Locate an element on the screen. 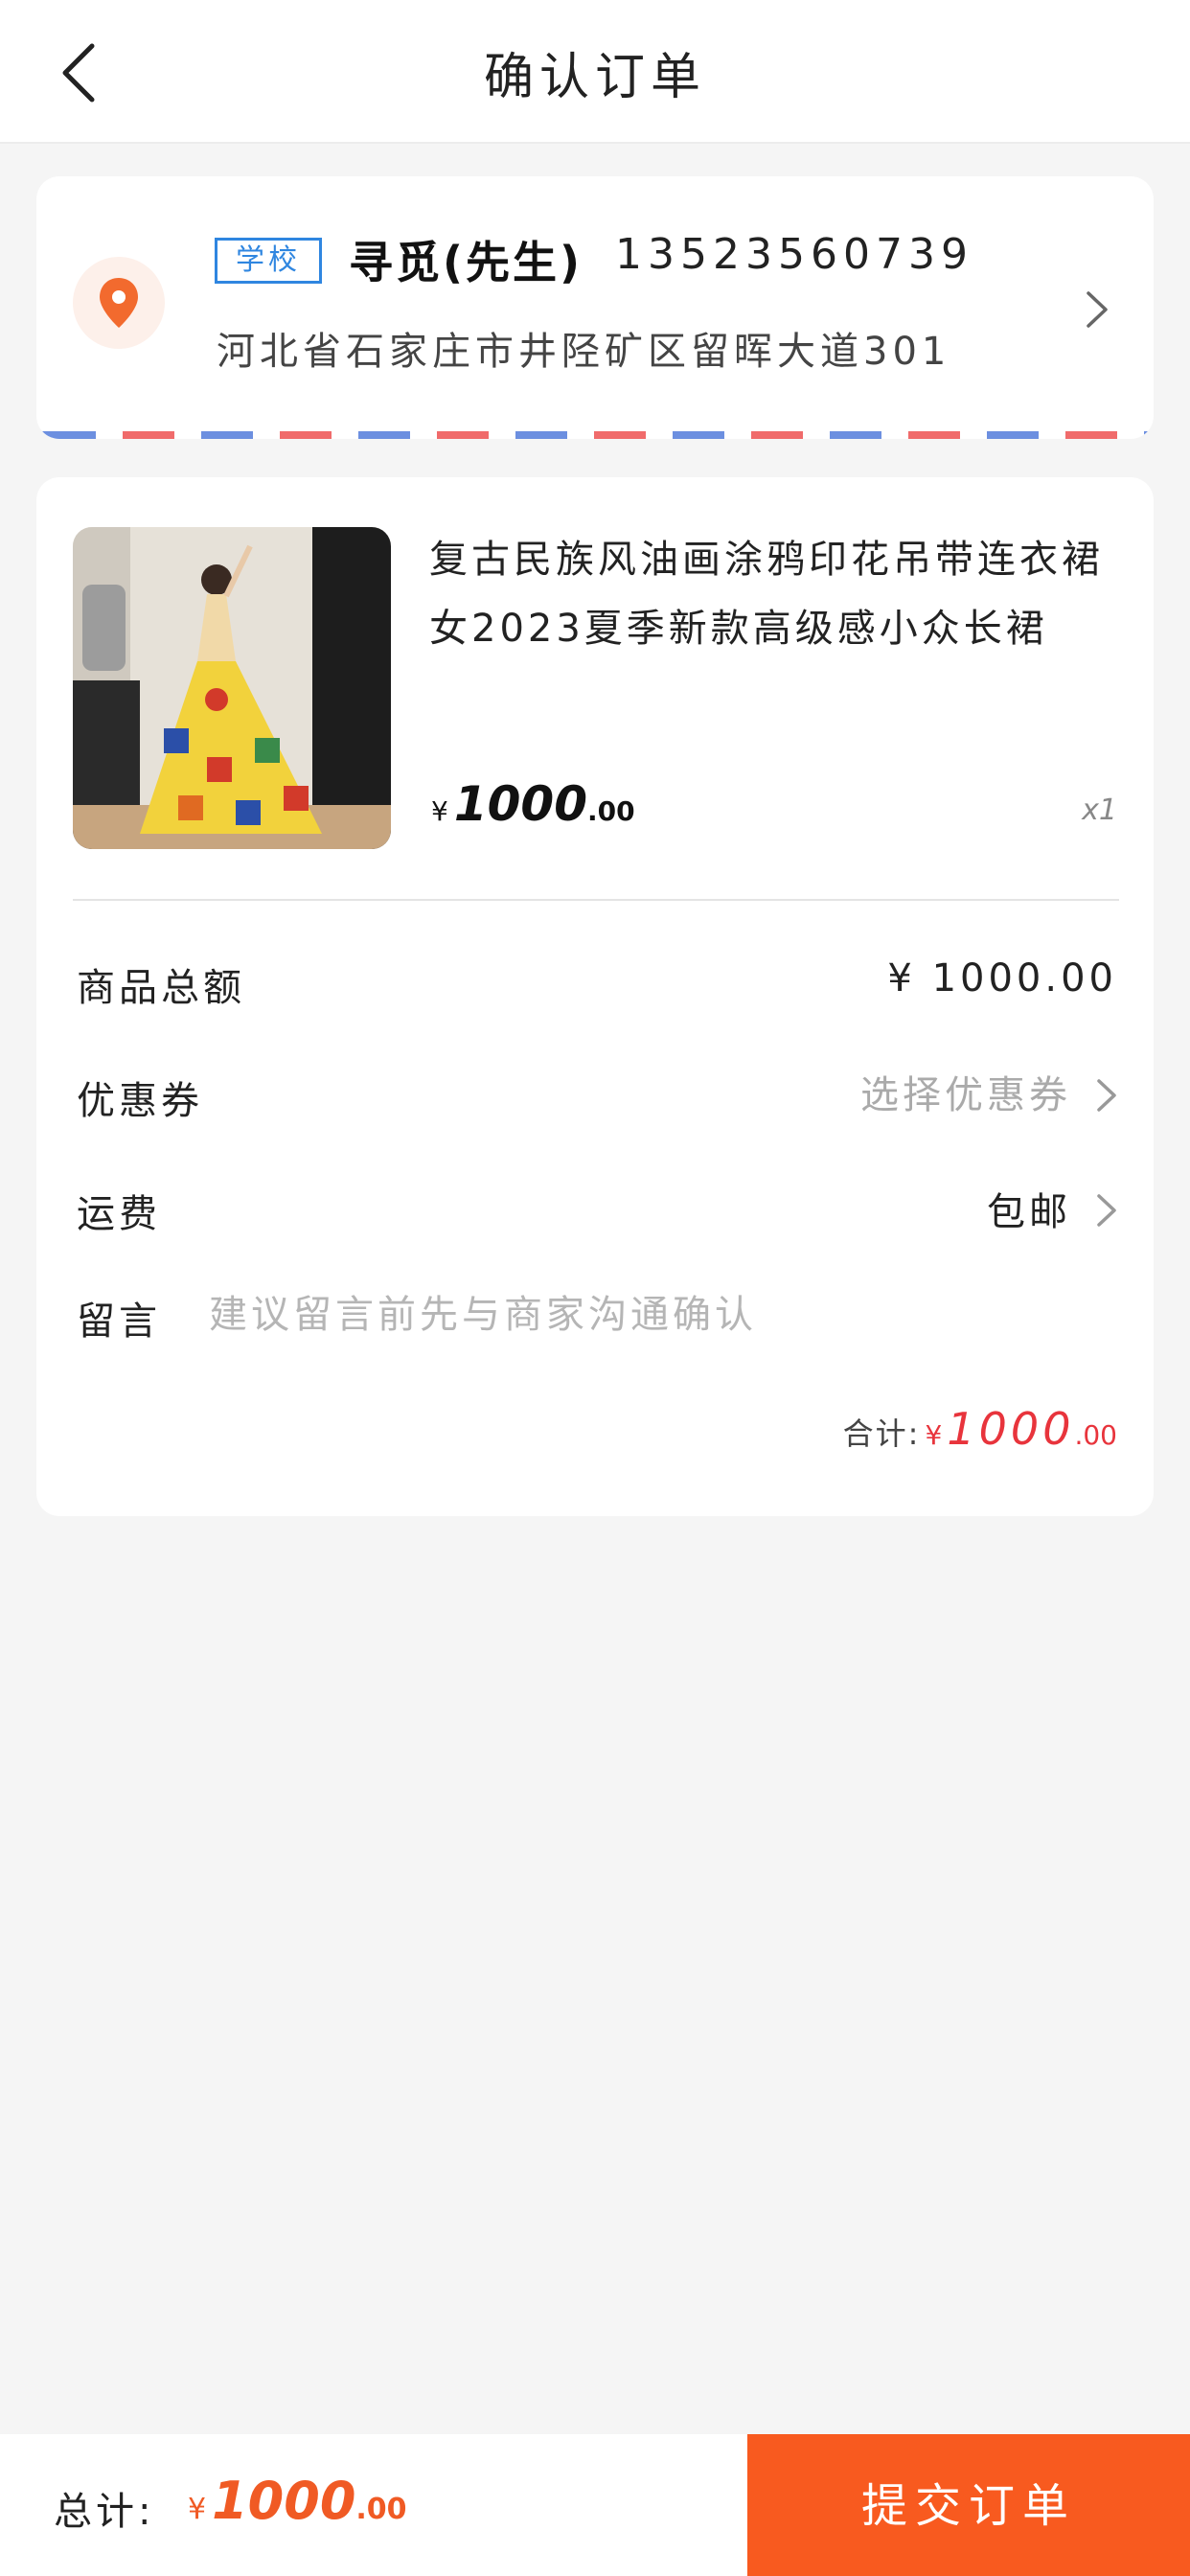  product-title: 复古民族风油画涂鸦印花吊带连衣裙女2023夏季新款高级感小众长裙 is located at coordinates (766, 594).